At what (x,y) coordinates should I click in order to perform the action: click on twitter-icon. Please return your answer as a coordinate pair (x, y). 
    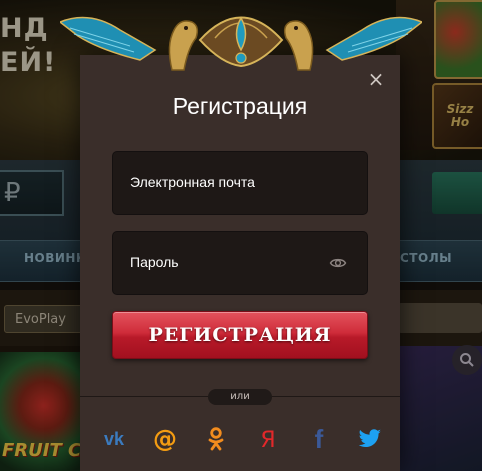
    Looking at the image, I should click on (370, 439).